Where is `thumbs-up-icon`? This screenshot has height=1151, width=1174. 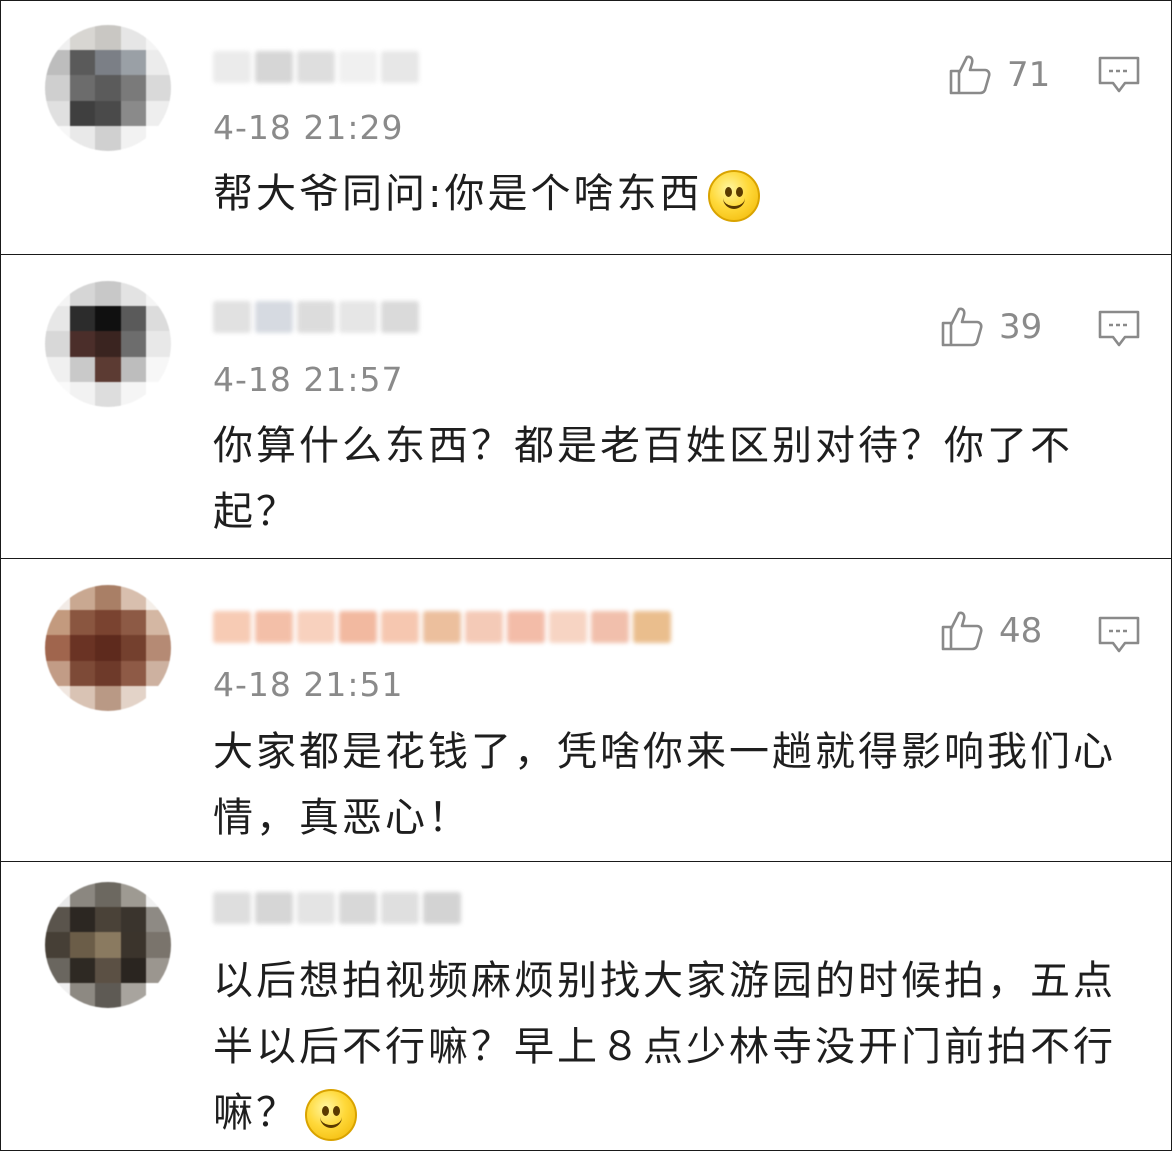 thumbs-up-icon is located at coordinates (962, 631).